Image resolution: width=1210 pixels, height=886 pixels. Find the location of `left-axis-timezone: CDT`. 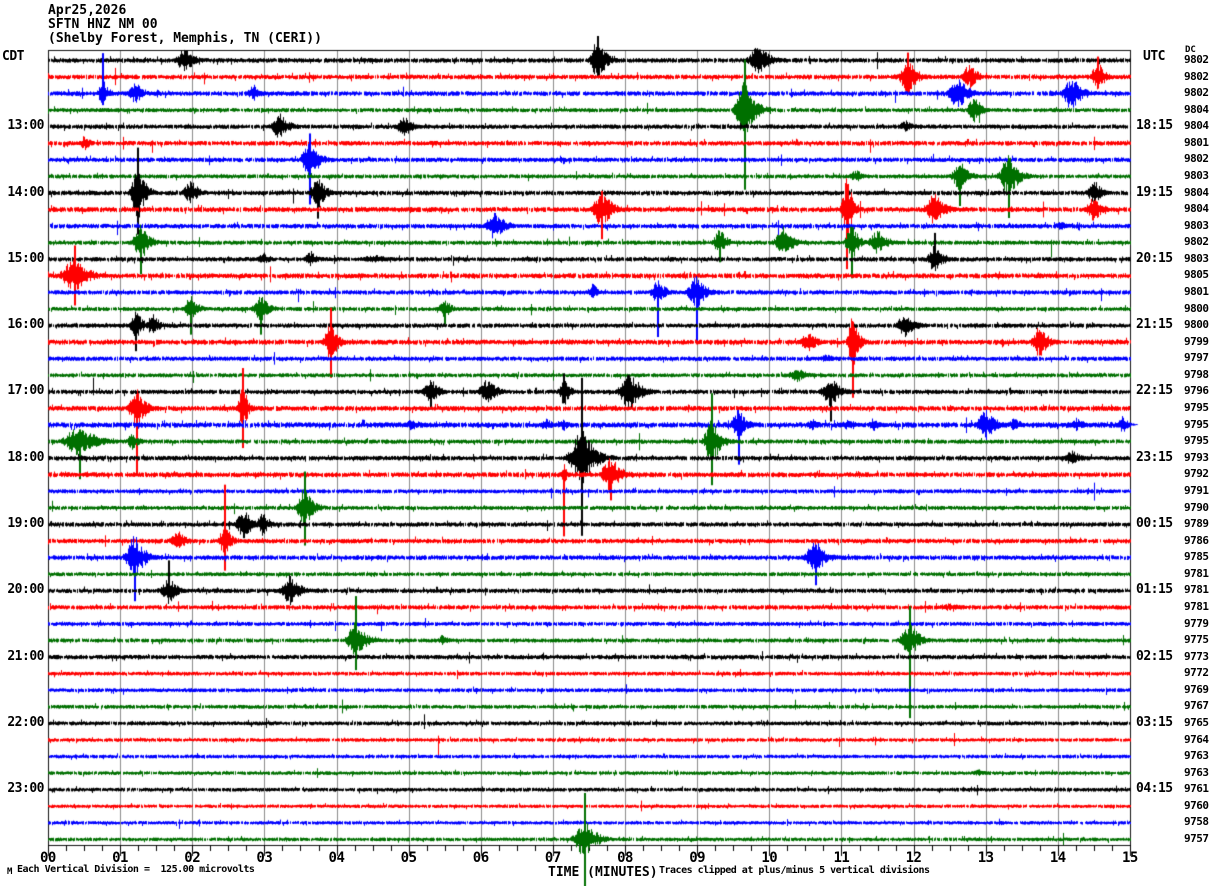

left-axis-timezone: CDT is located at coordinates (13, 56).